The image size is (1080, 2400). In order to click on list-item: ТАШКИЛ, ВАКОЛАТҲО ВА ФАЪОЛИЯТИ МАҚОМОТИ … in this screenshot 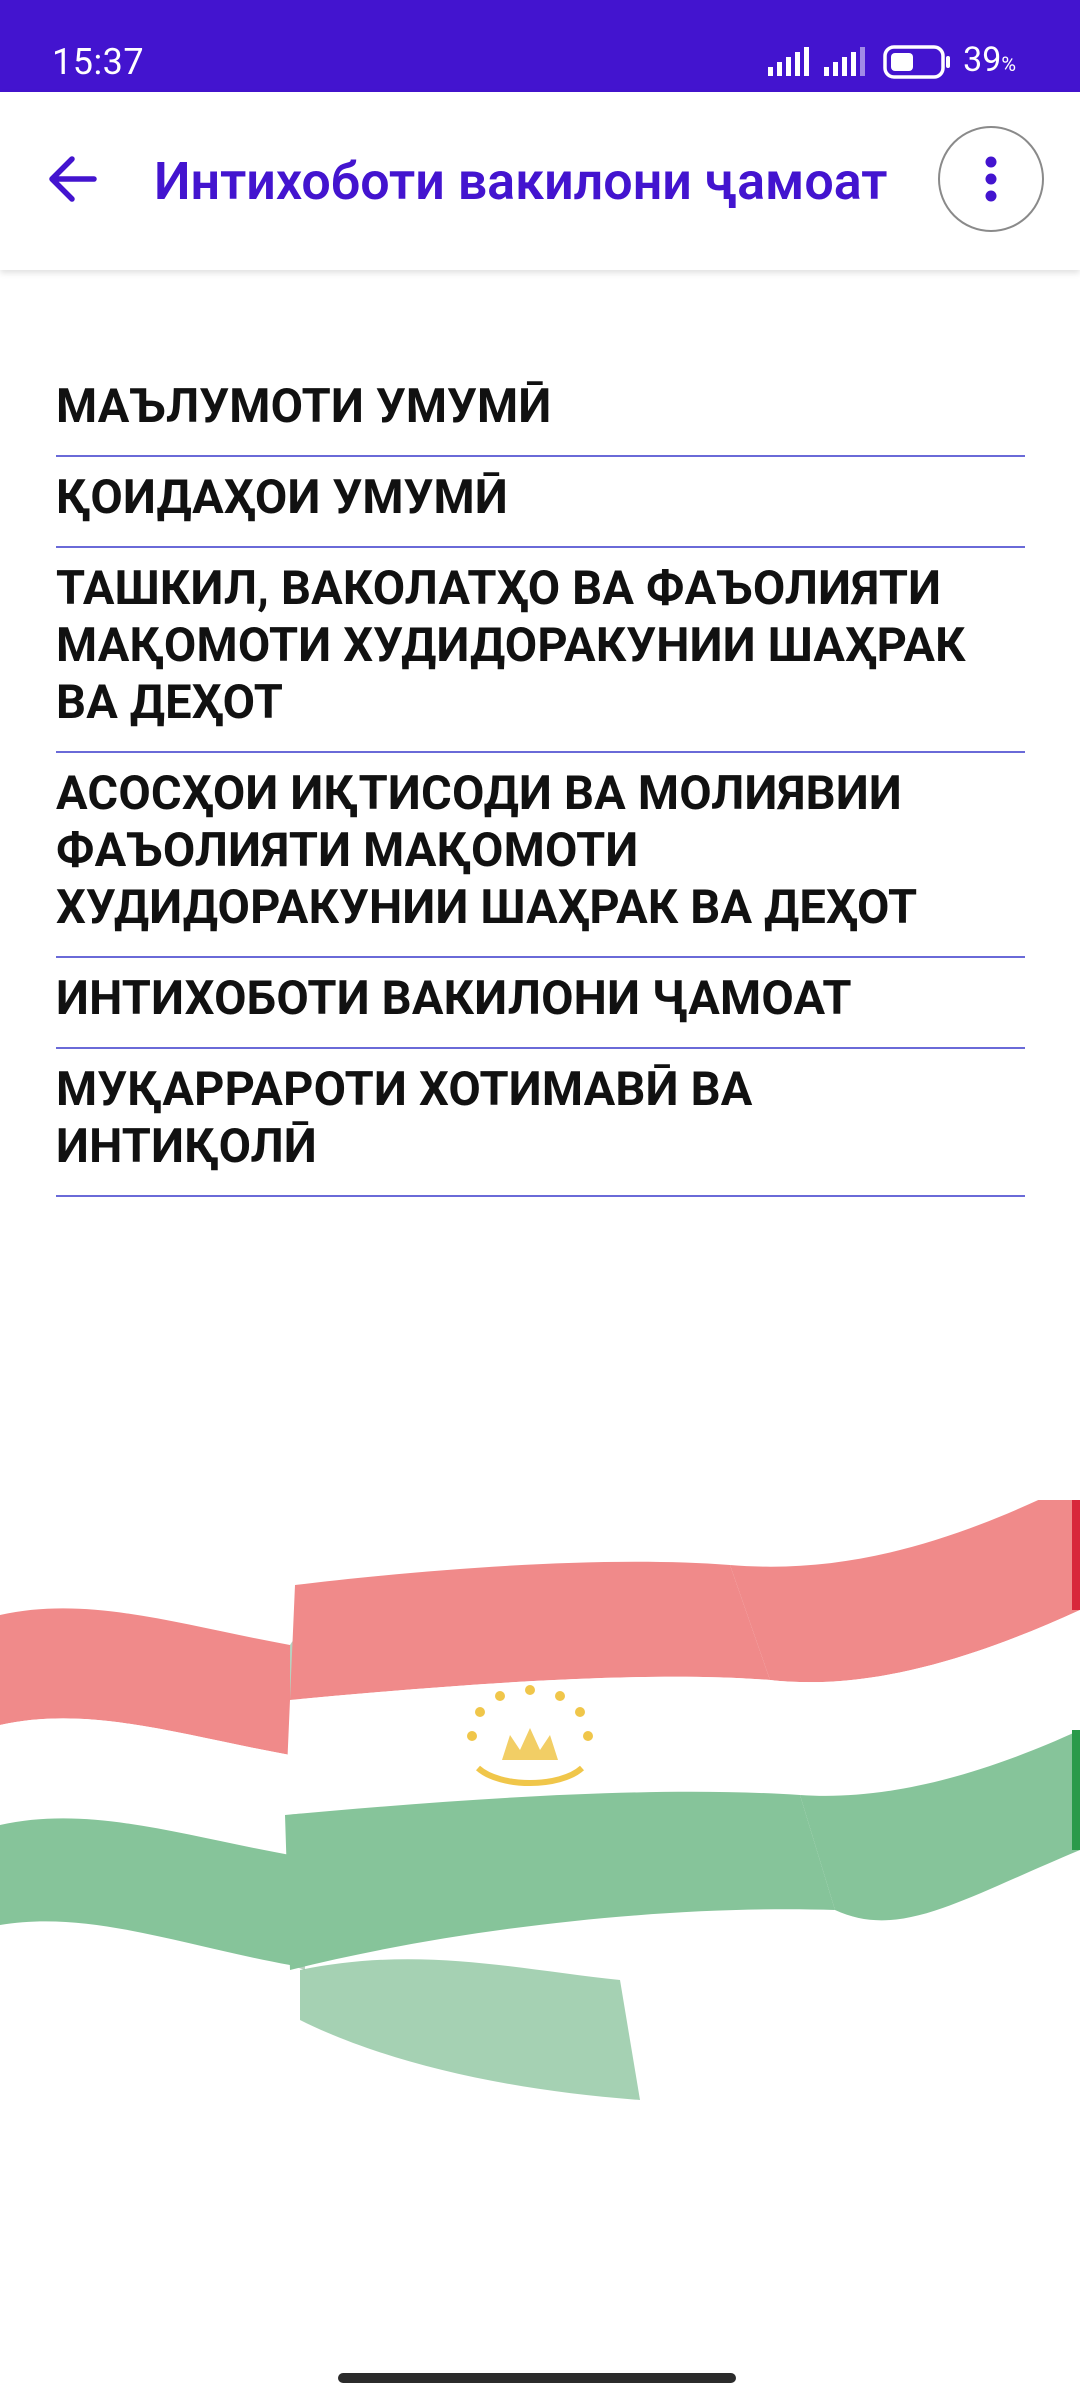, I will do `click(540, 650)`.